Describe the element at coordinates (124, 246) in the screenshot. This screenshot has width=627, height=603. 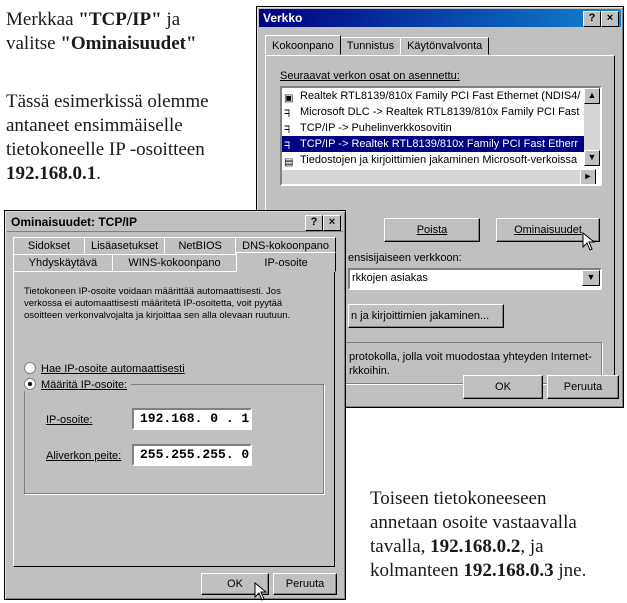
I see `tab-lisaasetukset: Lisäasetukset` at that location.